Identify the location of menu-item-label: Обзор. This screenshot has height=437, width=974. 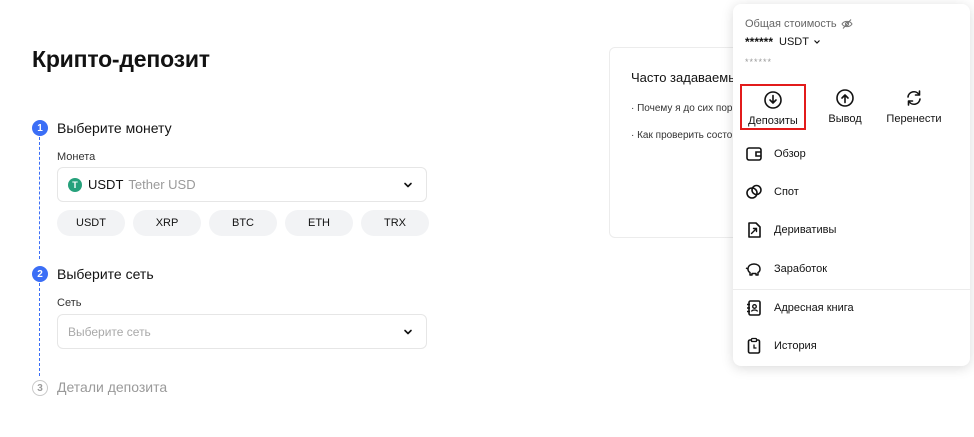
(790, 154).